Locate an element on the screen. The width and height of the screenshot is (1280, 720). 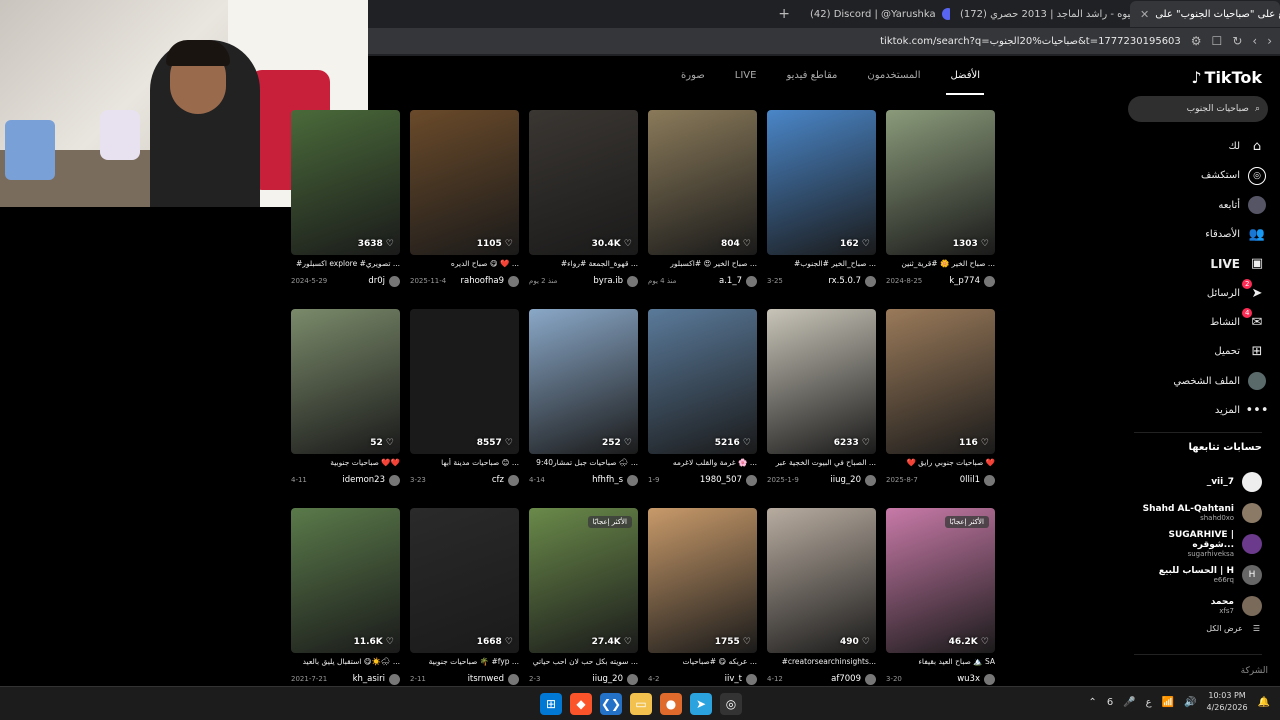
video-author: 1980_507 is located at coordinates (728, 480).